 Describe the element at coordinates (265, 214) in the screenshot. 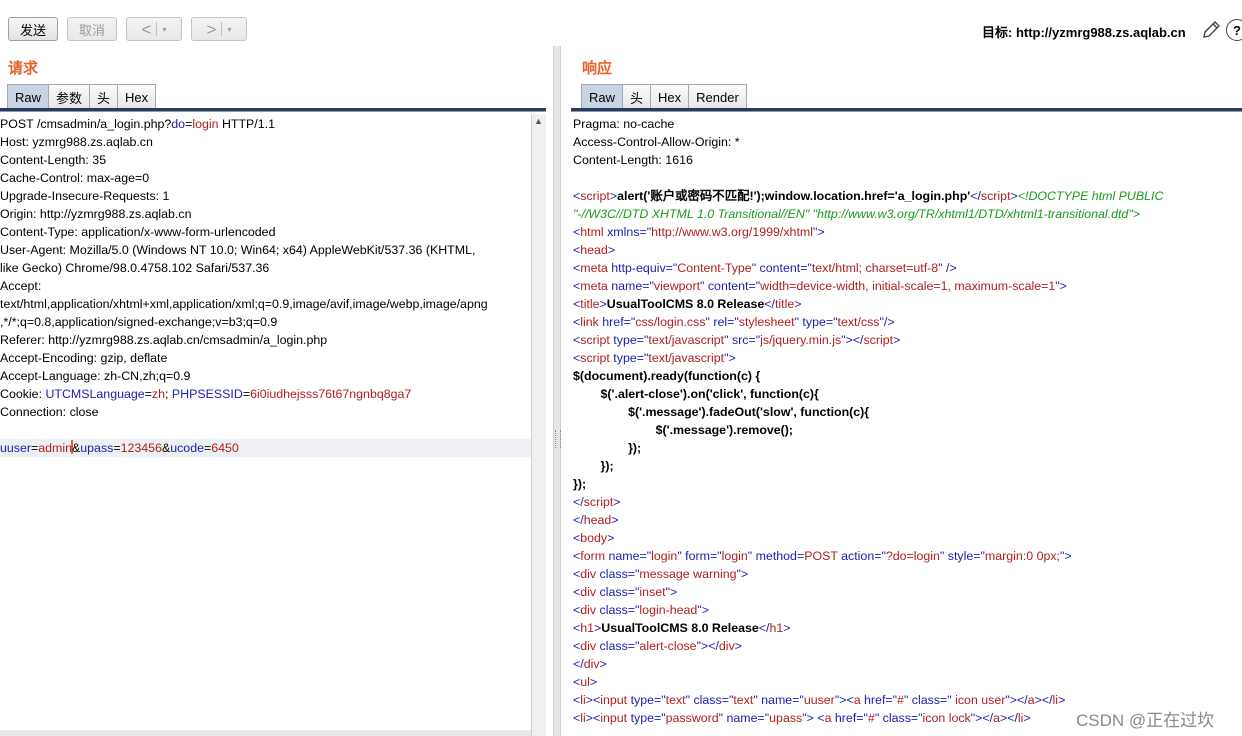

I see `code-line: Origin: http://yzmrg988.zs.aqlab.cn` at that location.